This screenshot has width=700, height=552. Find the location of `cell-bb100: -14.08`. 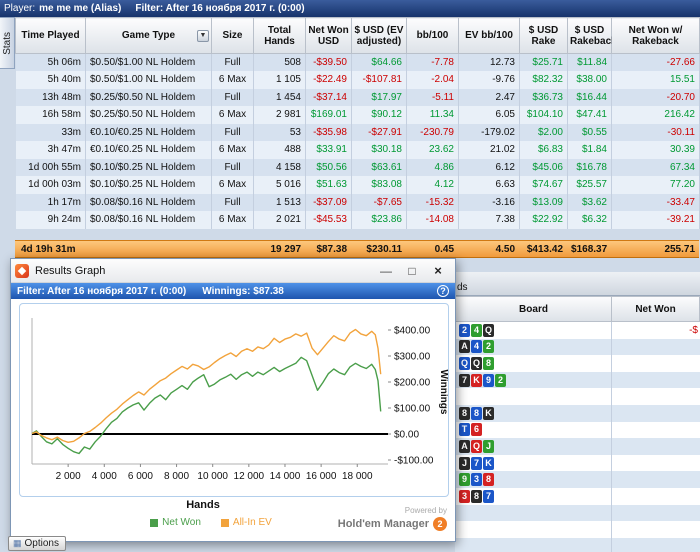

cell-bb100: -14.08 is located at coordinates (432, 220).